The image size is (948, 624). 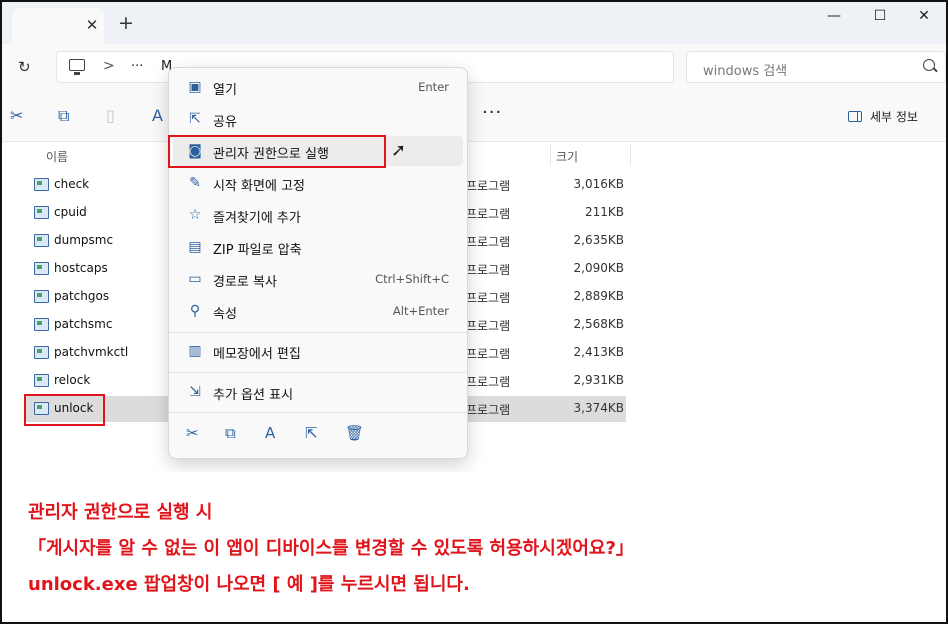 What do you see at coordinates (492, 112) in the screenshot?
I see `more-options-button: ···` at bounding box center [492, 112].